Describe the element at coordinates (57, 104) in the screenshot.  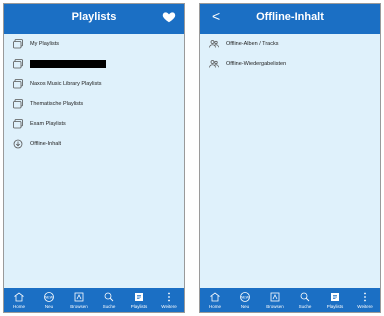
I see `list-item-label: Thematische Playlists` at that location.